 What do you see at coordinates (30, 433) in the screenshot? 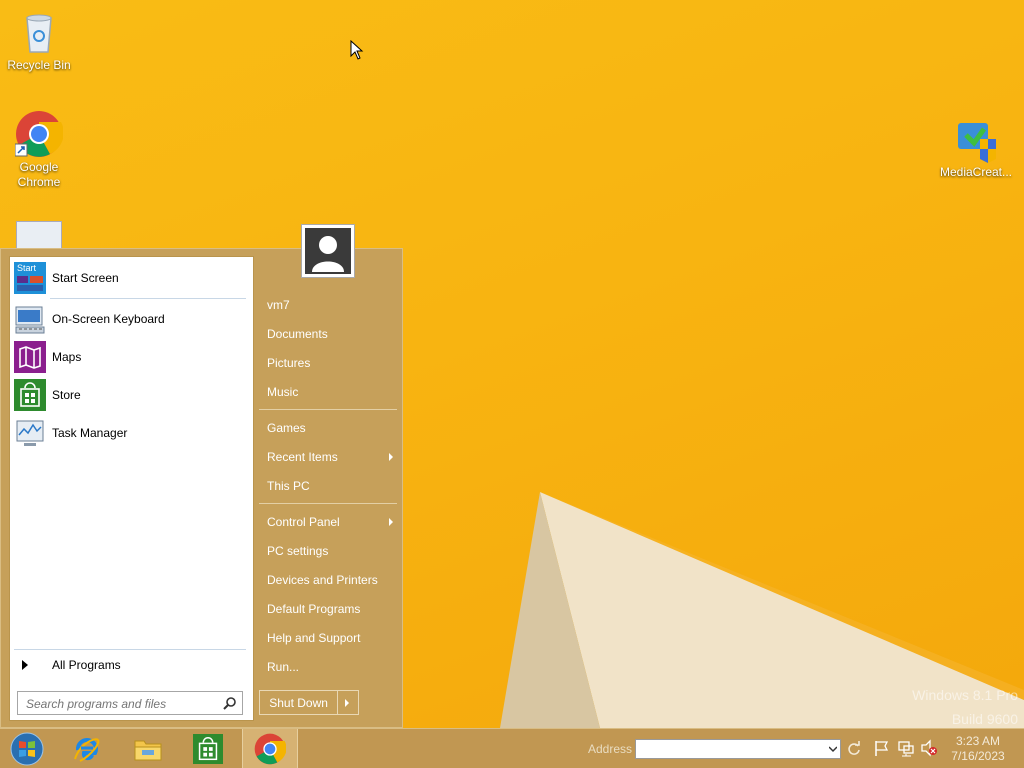
I see `task-manager-icon` at bounding box center [30, 433].